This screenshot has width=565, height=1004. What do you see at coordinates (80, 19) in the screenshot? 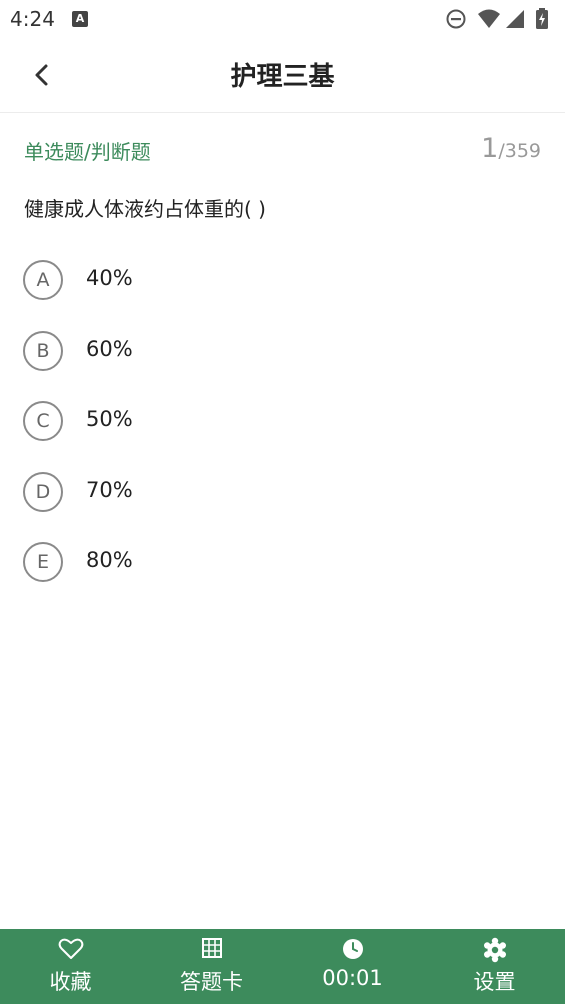
I see `notification-icon: A` at bounding box center [80, 19].